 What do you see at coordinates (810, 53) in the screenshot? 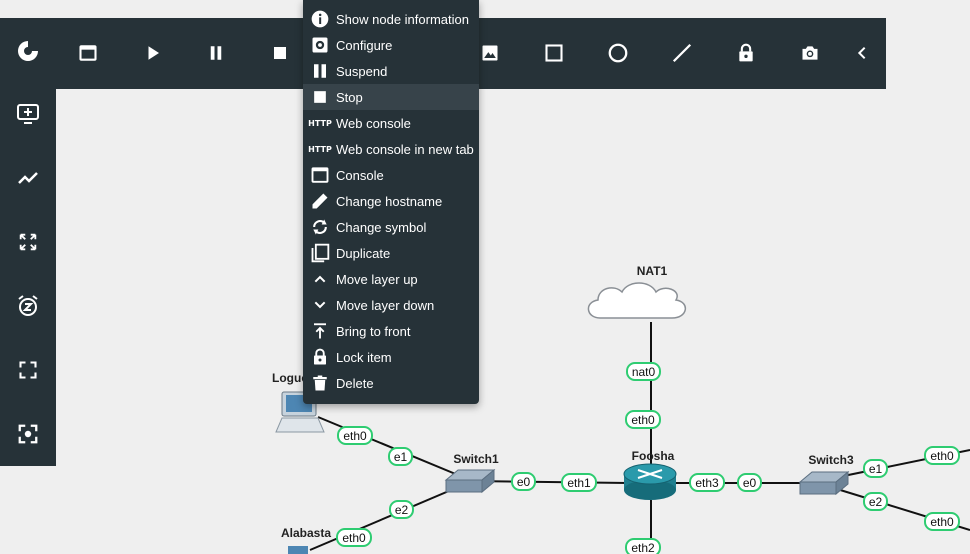
I see `screenshot-button` at bounding box center [810, 53].